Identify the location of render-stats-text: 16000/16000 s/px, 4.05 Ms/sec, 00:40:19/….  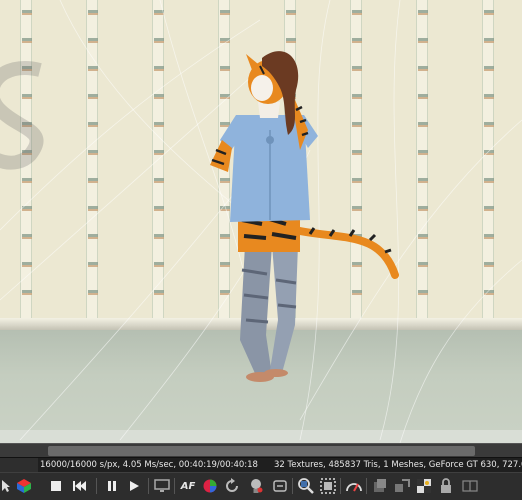
(149, 465).